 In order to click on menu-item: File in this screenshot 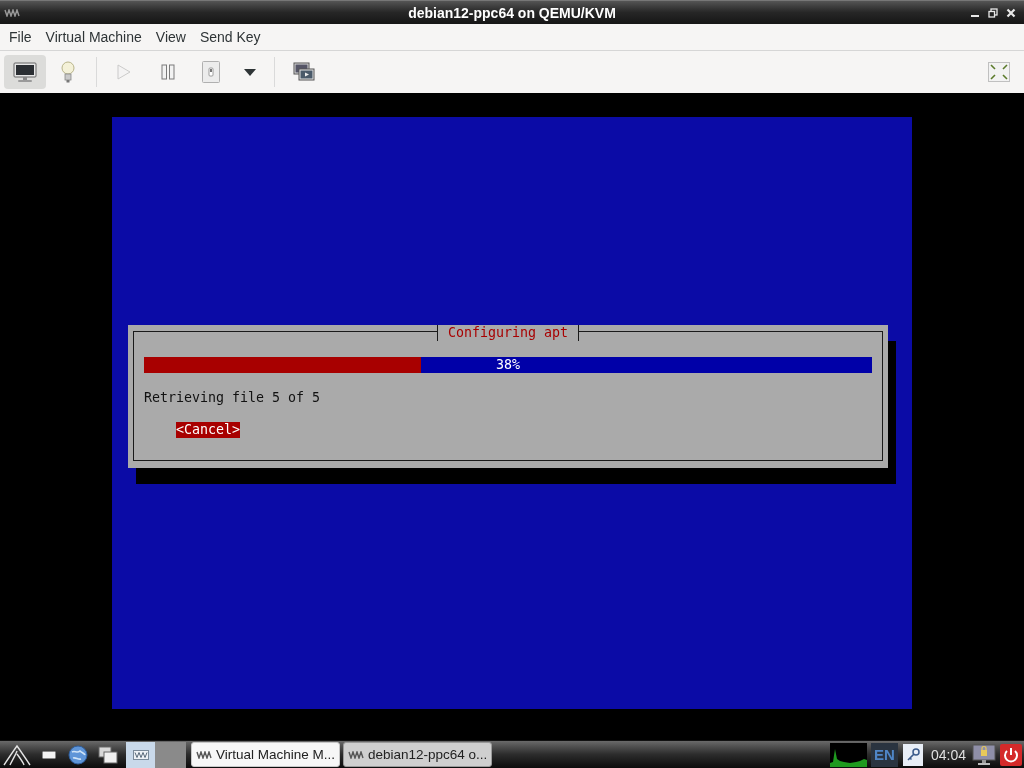, I will do `click(20, 37)`.